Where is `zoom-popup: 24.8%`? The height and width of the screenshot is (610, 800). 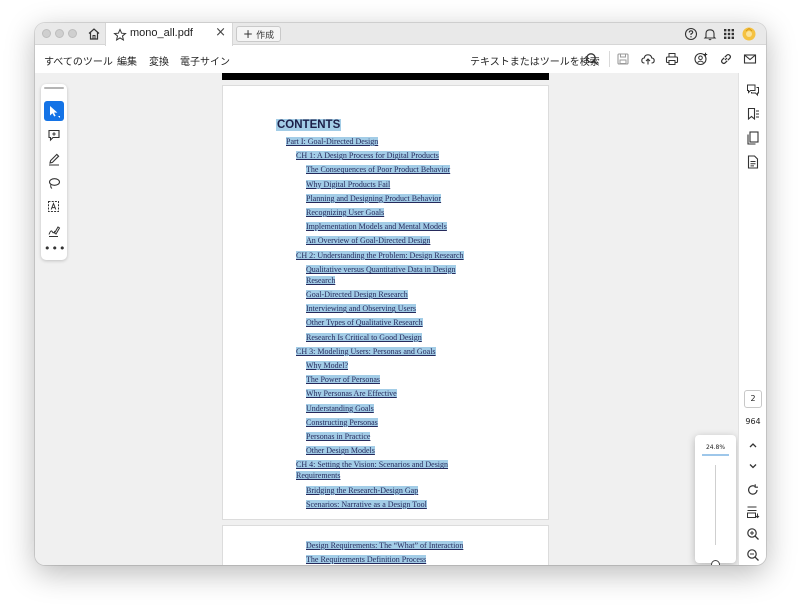 zoom-popup: 24.8% is located at coordinates (715, 500).